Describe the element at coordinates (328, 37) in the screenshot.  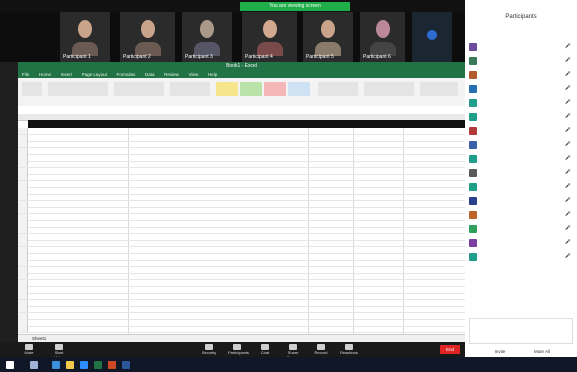
I see `video-tile: Participant 5` at that location.